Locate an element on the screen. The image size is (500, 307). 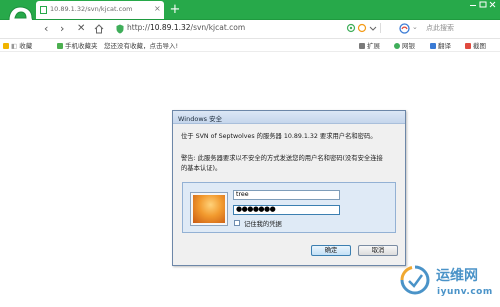
search-box: ⌄ 点此搜索 is located at coordinates (448, 28).